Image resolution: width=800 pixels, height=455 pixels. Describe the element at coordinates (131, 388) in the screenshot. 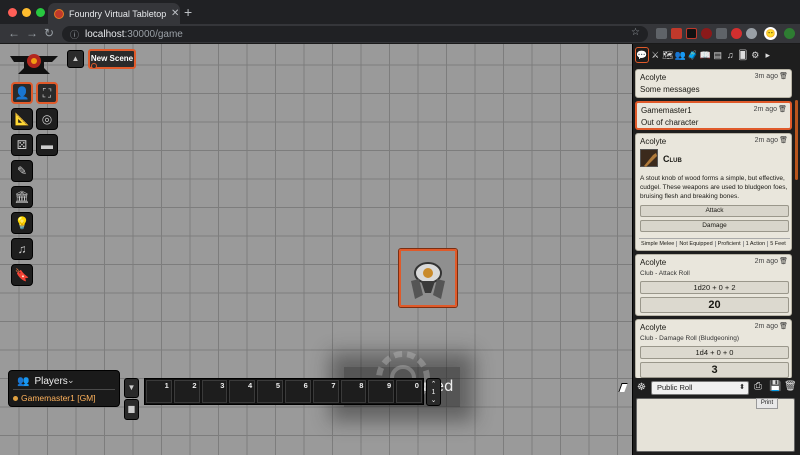

I see `hotbar-collapse-button: ▼` at that location.